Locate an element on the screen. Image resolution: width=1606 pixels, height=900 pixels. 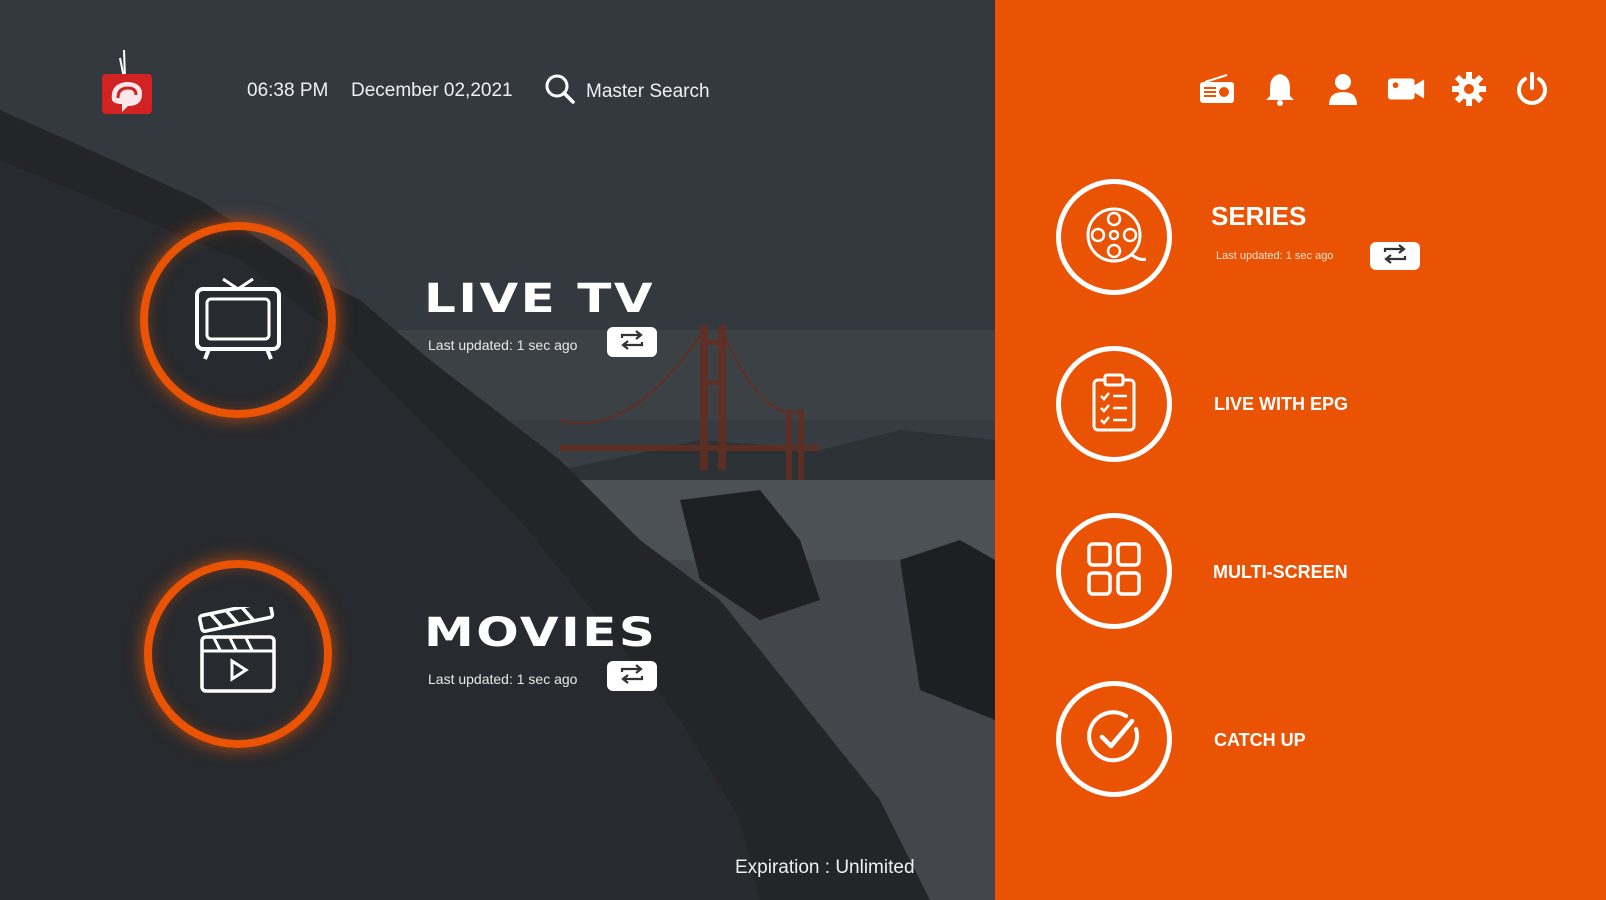
series-updated: Last updated: 1 sec ago is located at coordinates (1275, 256).